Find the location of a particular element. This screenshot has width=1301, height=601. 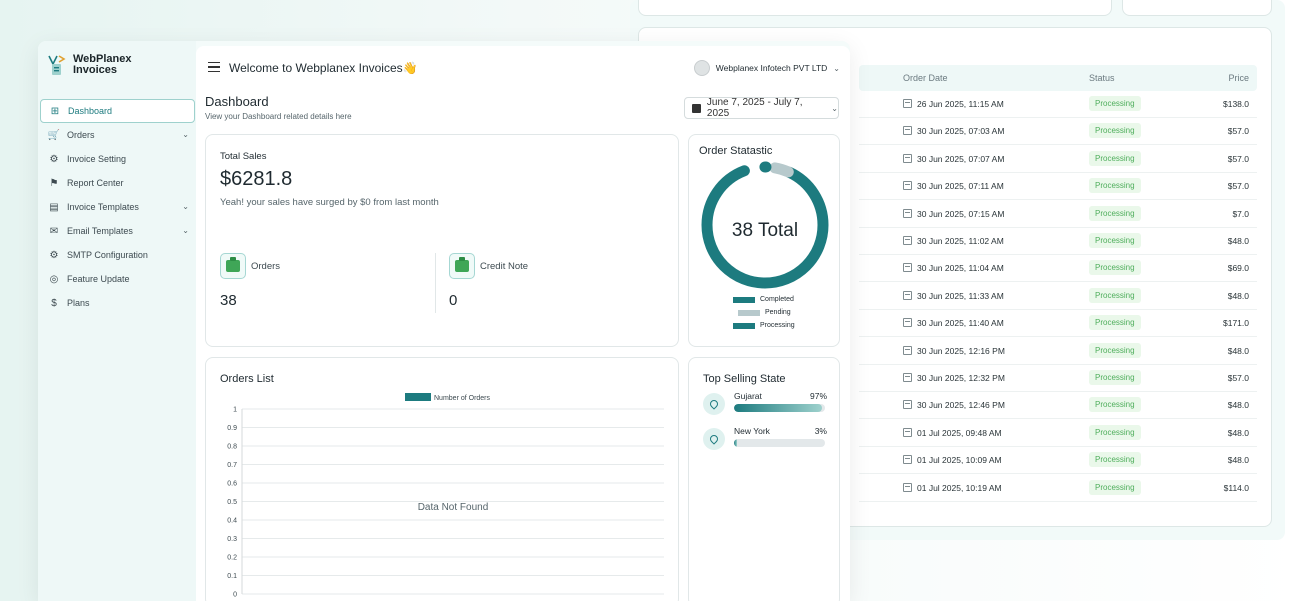

order-date: 01 Jul 2025, 09:48 AM is located at coordinates (959, 432).